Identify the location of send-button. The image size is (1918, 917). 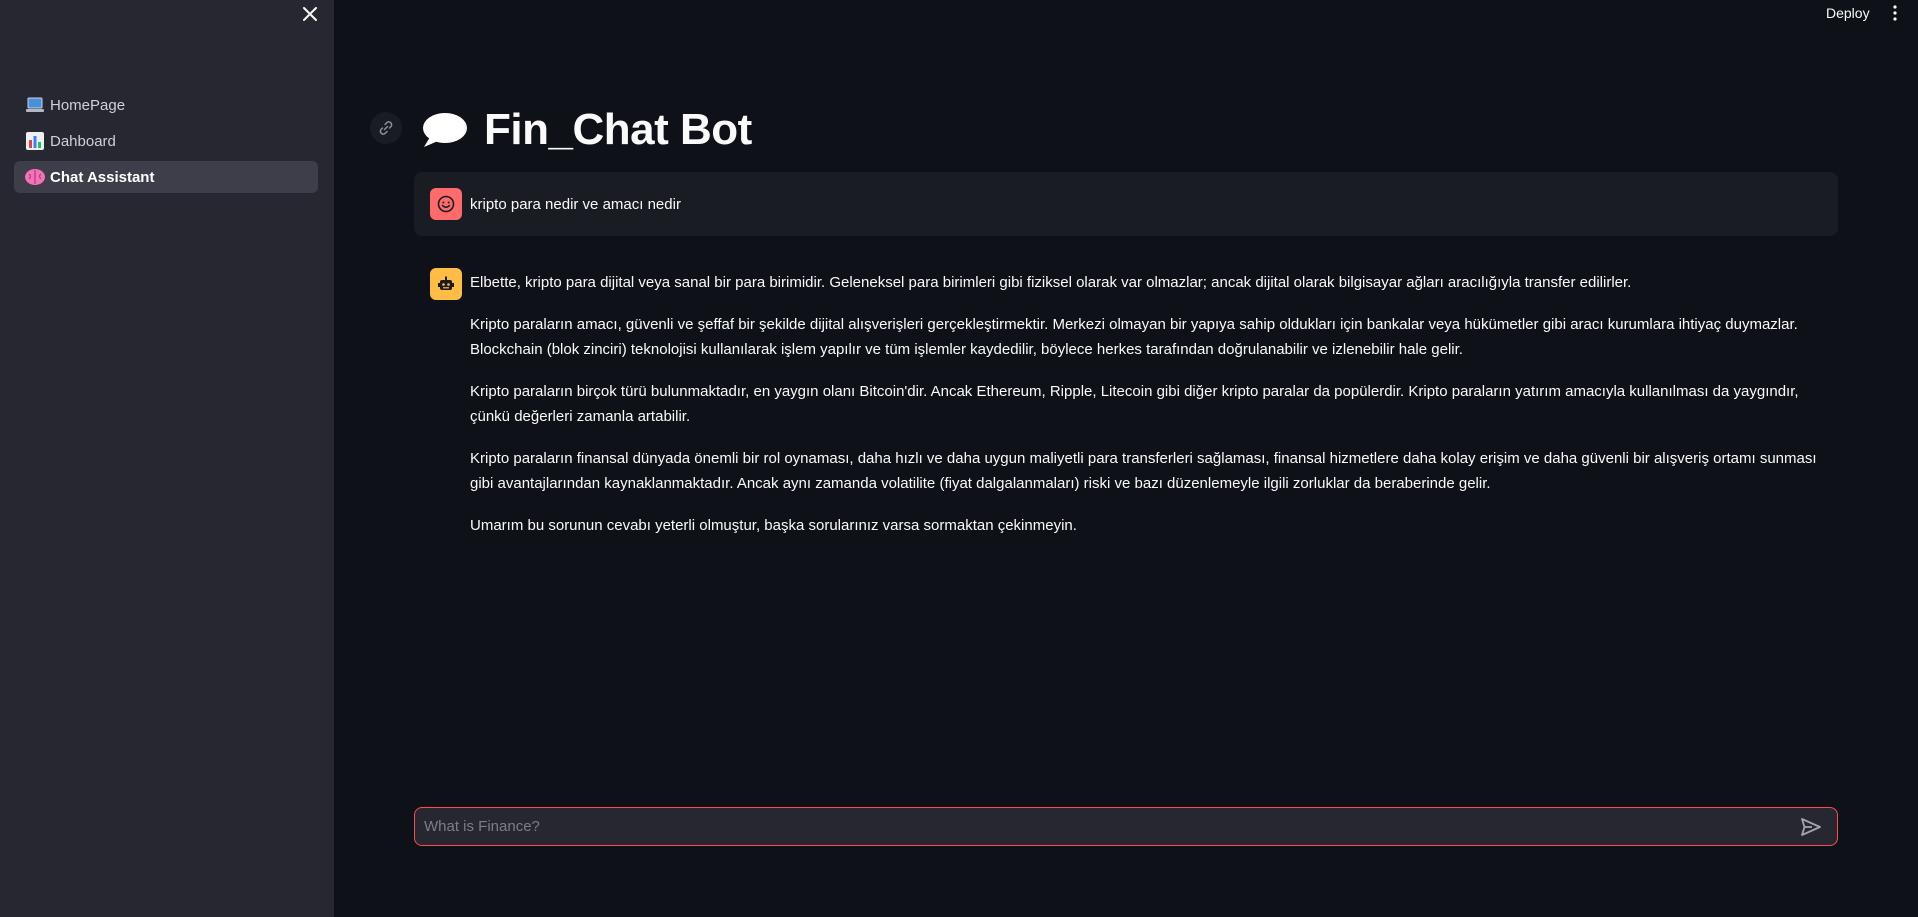
(1811, 827).